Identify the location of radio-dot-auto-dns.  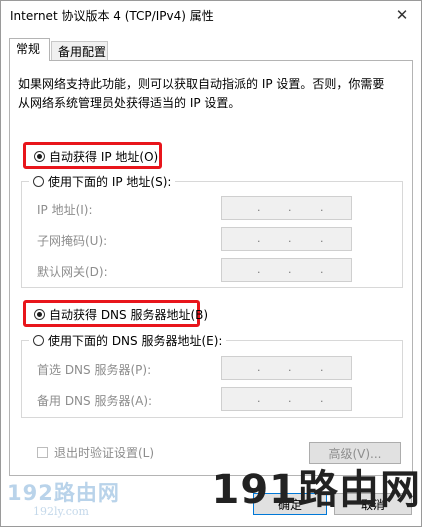
(39, 314).